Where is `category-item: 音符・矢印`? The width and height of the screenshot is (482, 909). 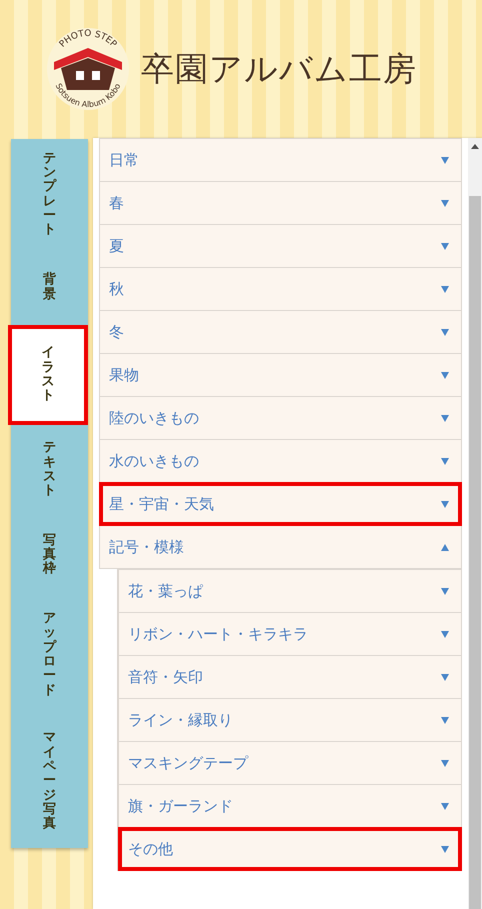
category-item: 音符・矢印 is located at coordinates (290, 677).